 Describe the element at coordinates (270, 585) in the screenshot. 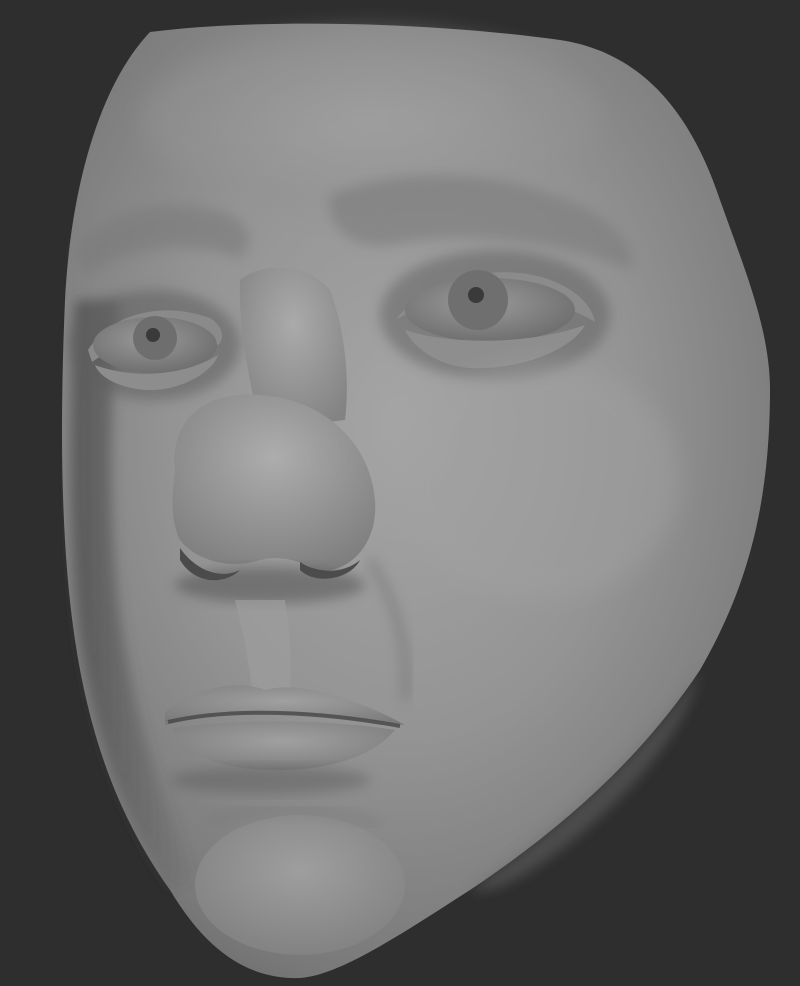

I see `nose-under-shadow` at that location.